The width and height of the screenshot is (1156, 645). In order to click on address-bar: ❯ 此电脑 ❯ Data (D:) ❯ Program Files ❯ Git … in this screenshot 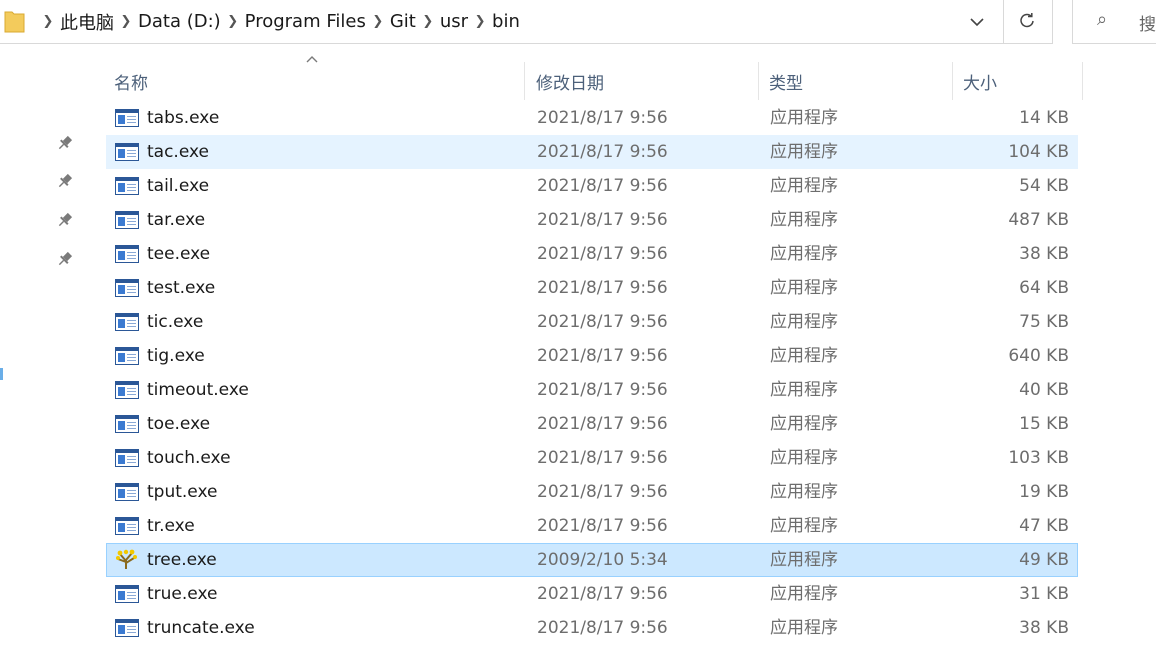, I will do `click(526, 22)`.